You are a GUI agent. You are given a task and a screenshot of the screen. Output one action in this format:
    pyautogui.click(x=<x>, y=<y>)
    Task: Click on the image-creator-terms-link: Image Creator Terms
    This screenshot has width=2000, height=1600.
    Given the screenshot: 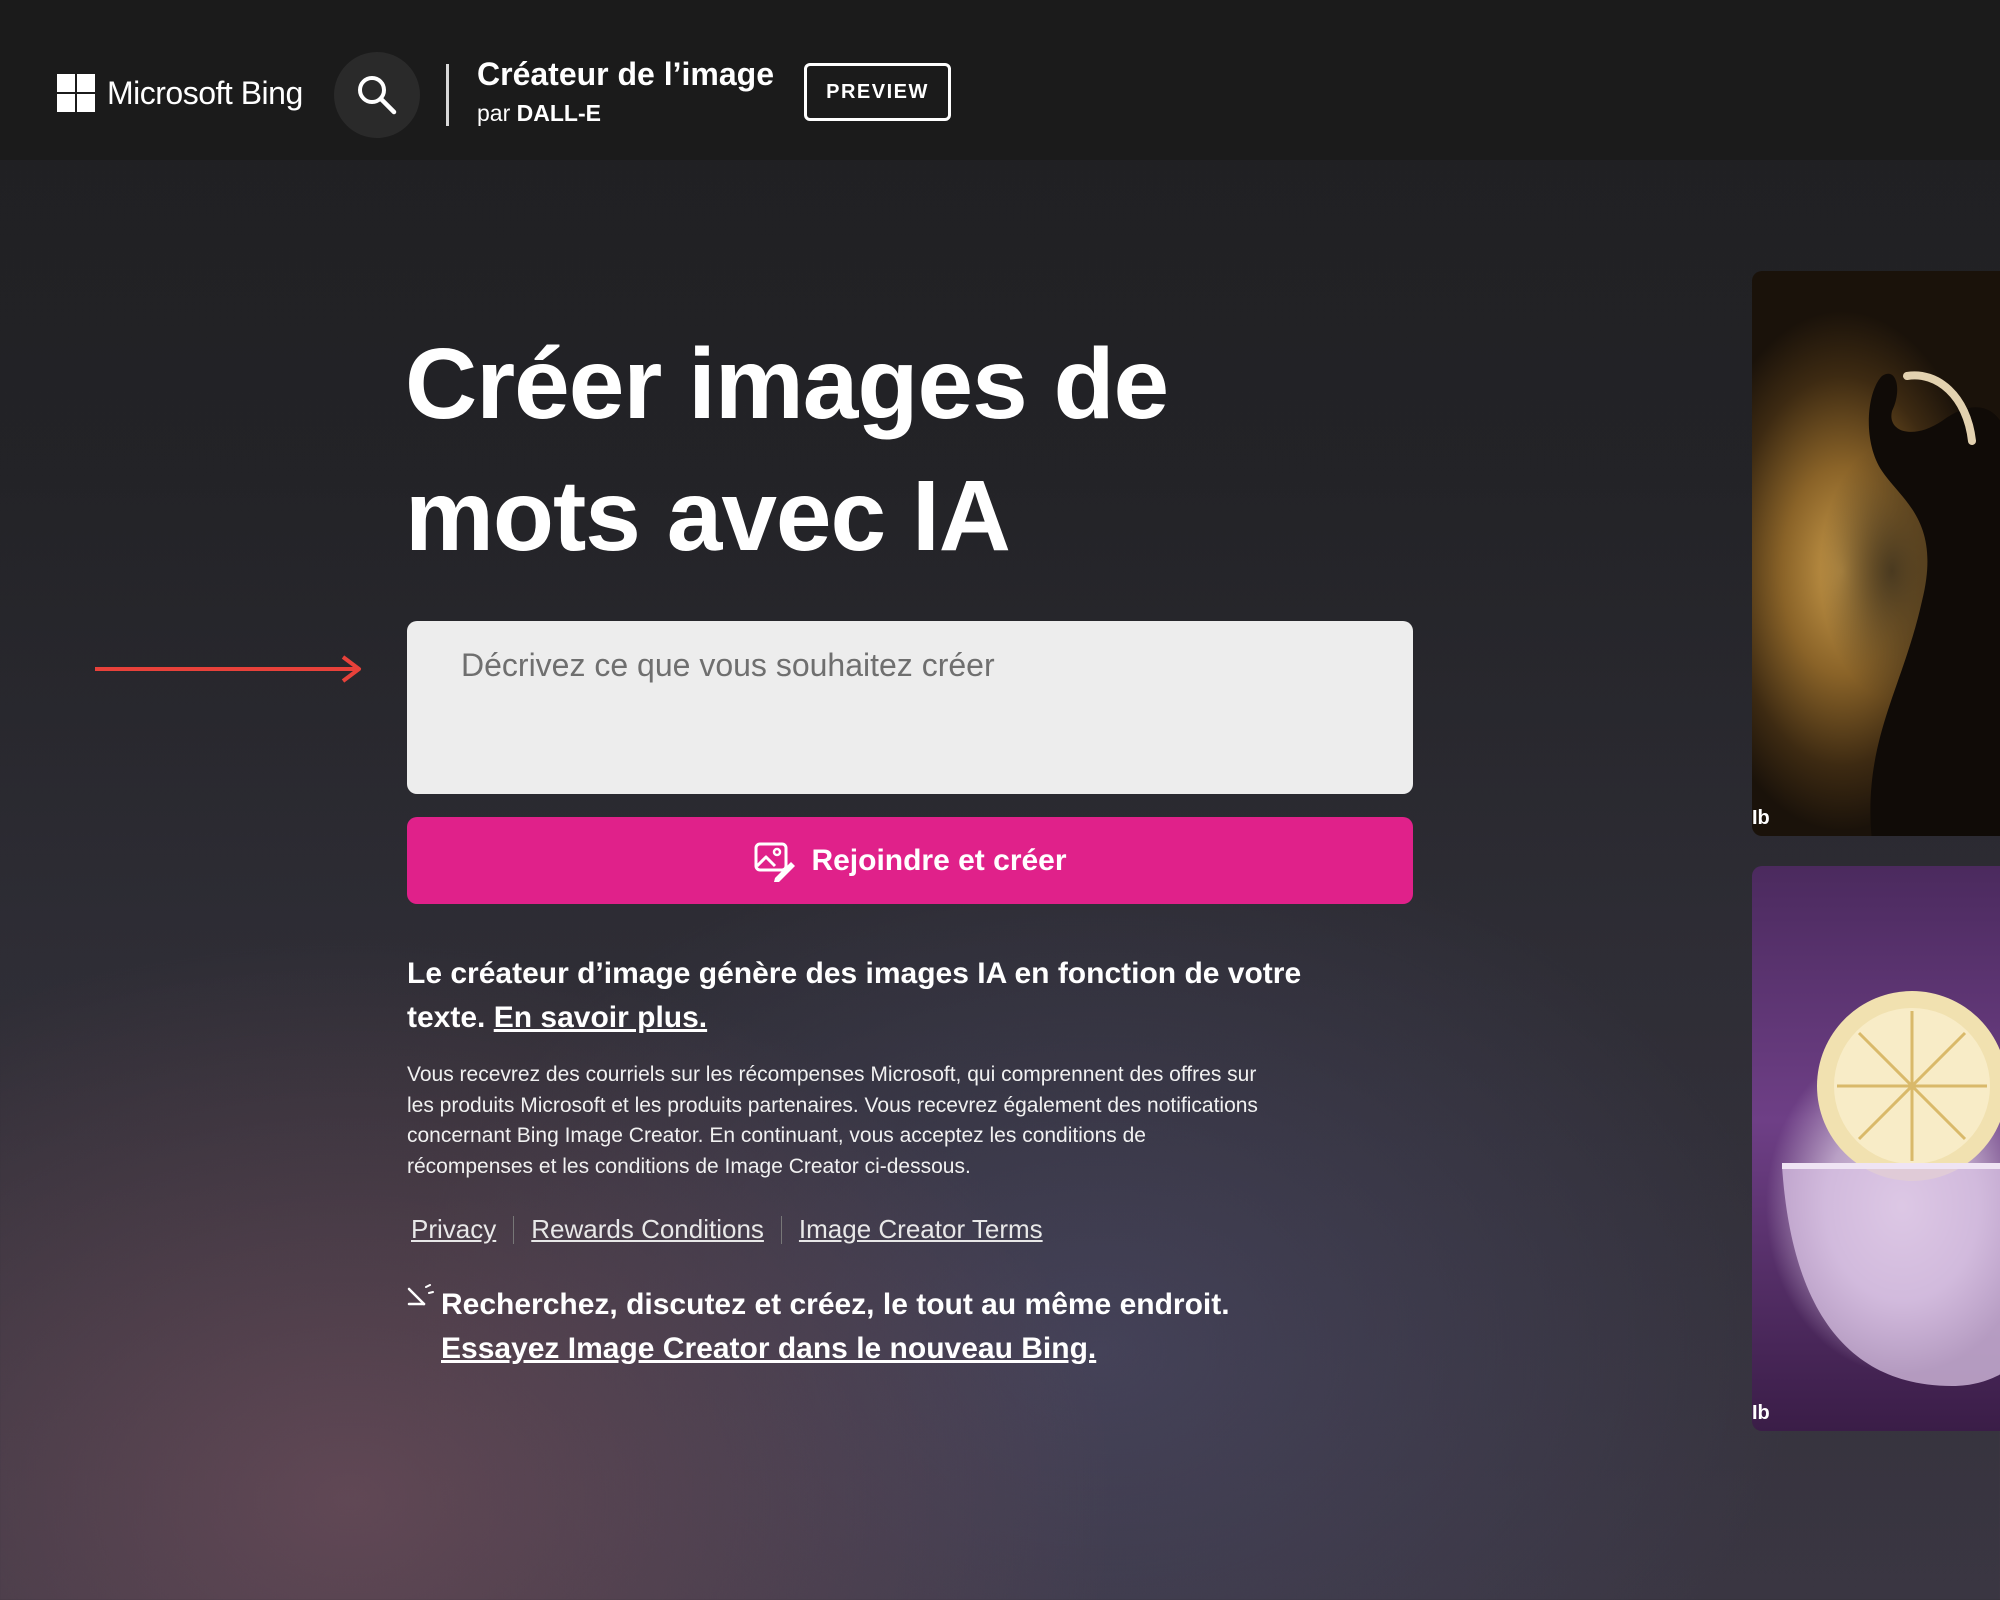 What is the action you would take?
    pyautogui.click(x=921, y=1229)
    